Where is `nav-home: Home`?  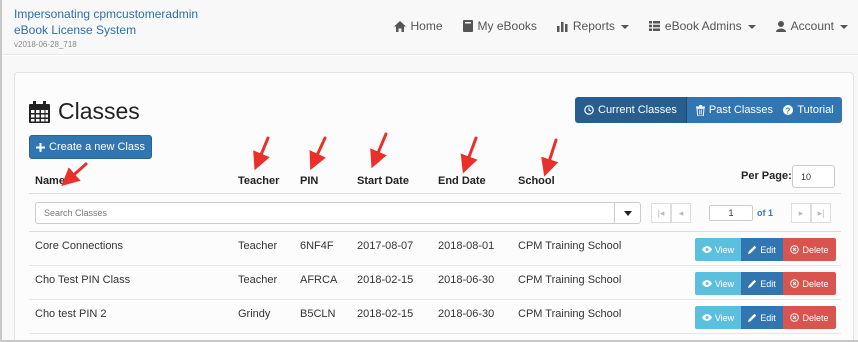
nav-home: Home is located at coordinates (418, 26).